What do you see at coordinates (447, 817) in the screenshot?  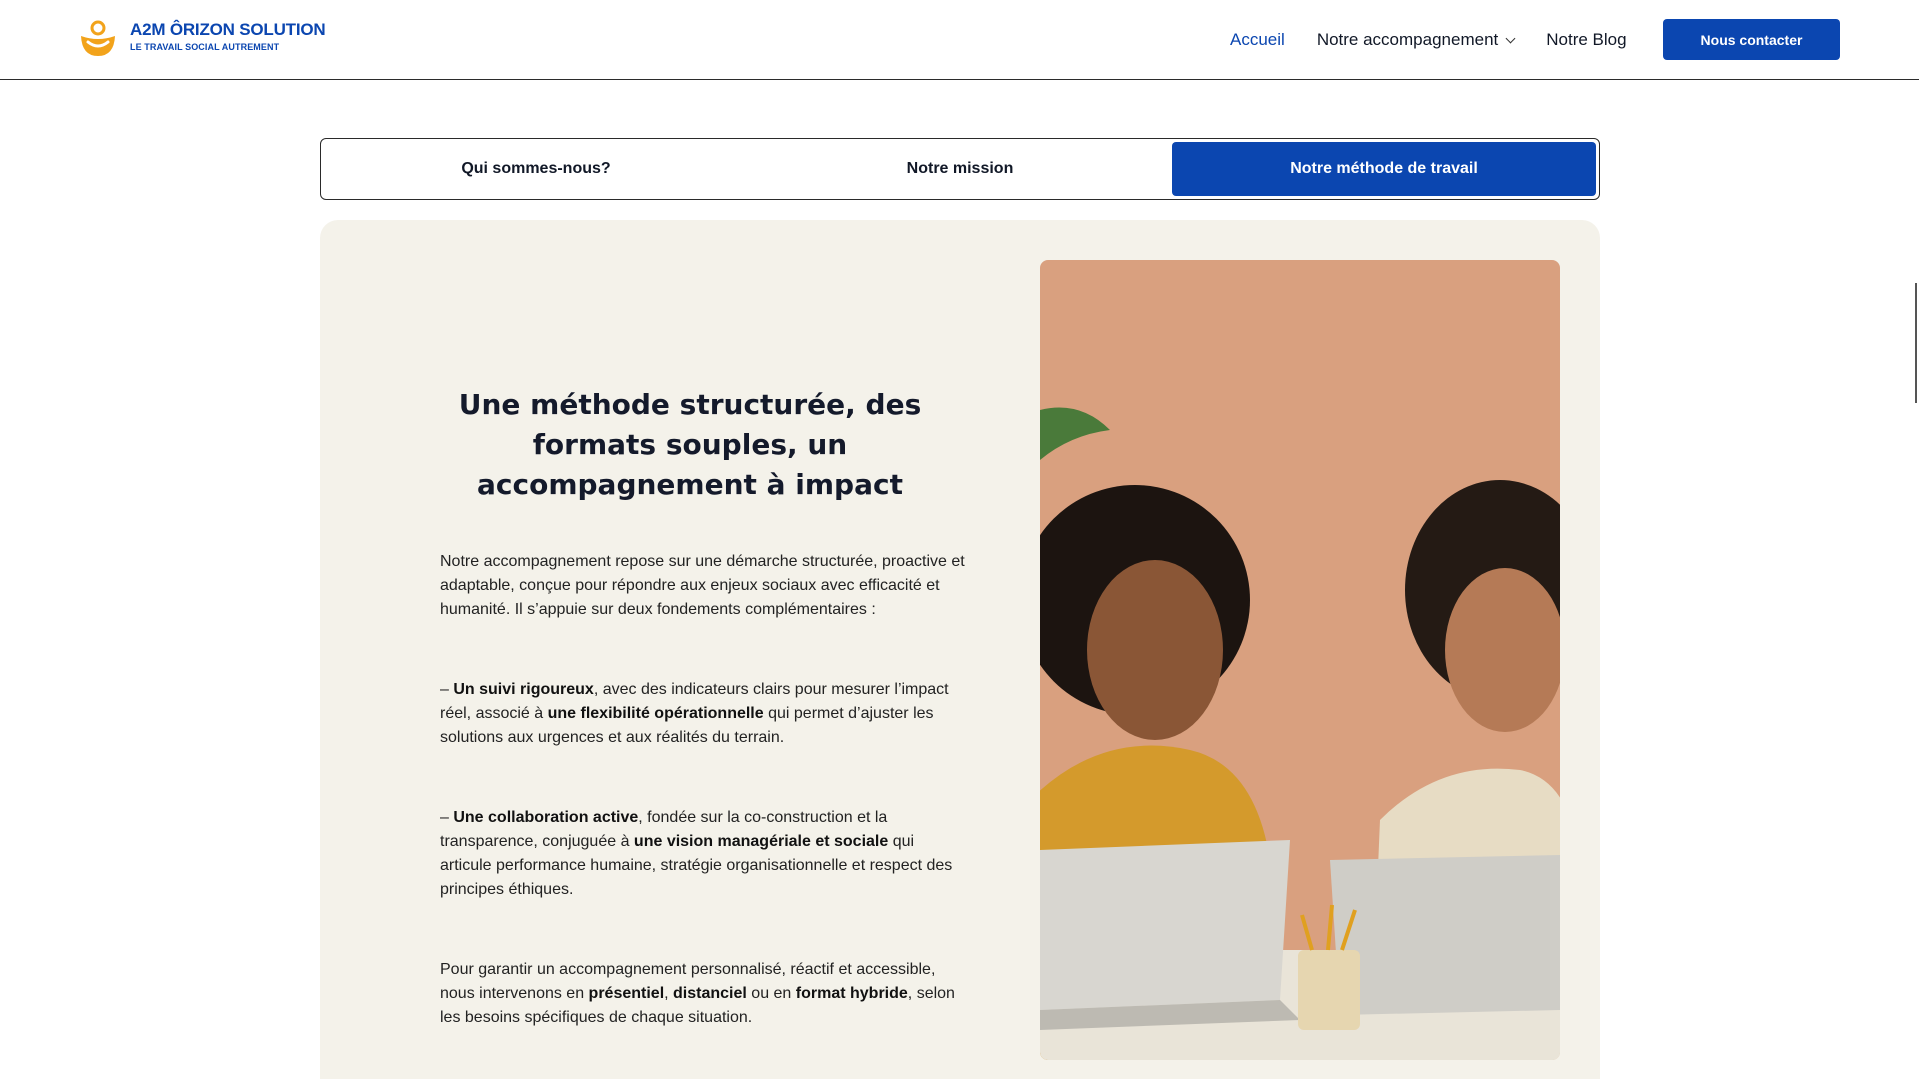 I see `p2-prefix: –` at bounding box center [447, 817].